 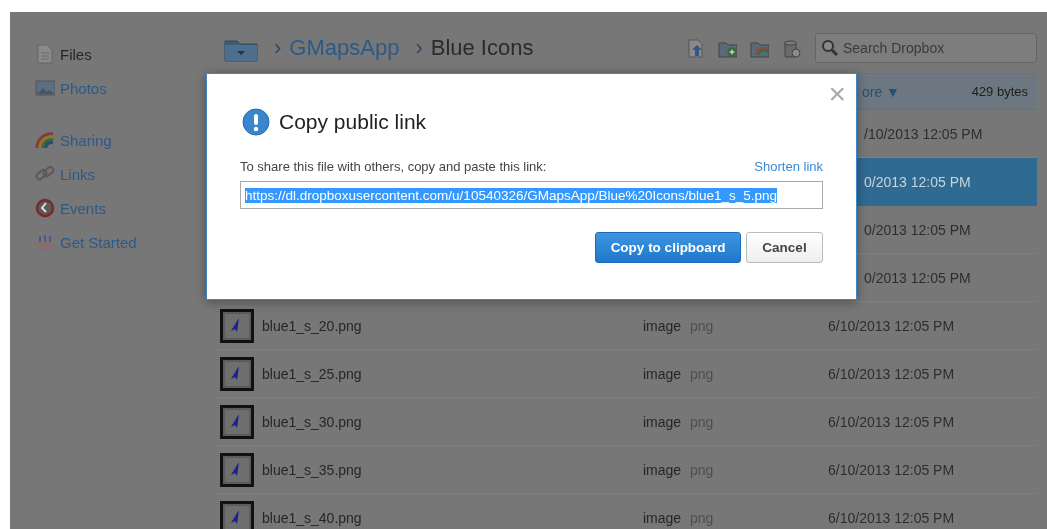 What do you see at coordinates (881, 91) in the screenshot?
I see `sort-header: ore ▼` at bounding box center [881, 91].